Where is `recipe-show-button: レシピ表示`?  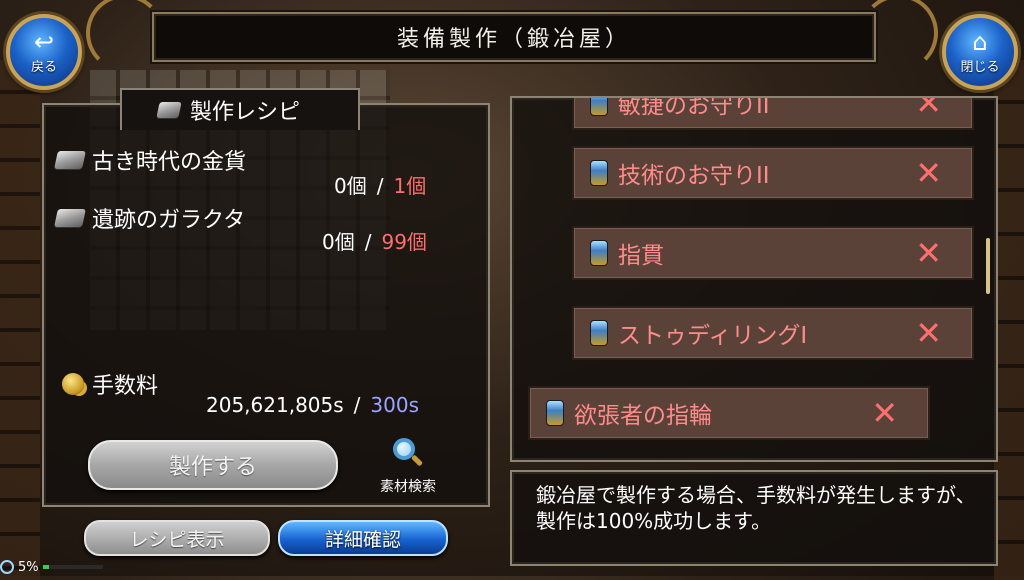 recipe-show-button: レシピ表示 is located at coordinates (177, 538).